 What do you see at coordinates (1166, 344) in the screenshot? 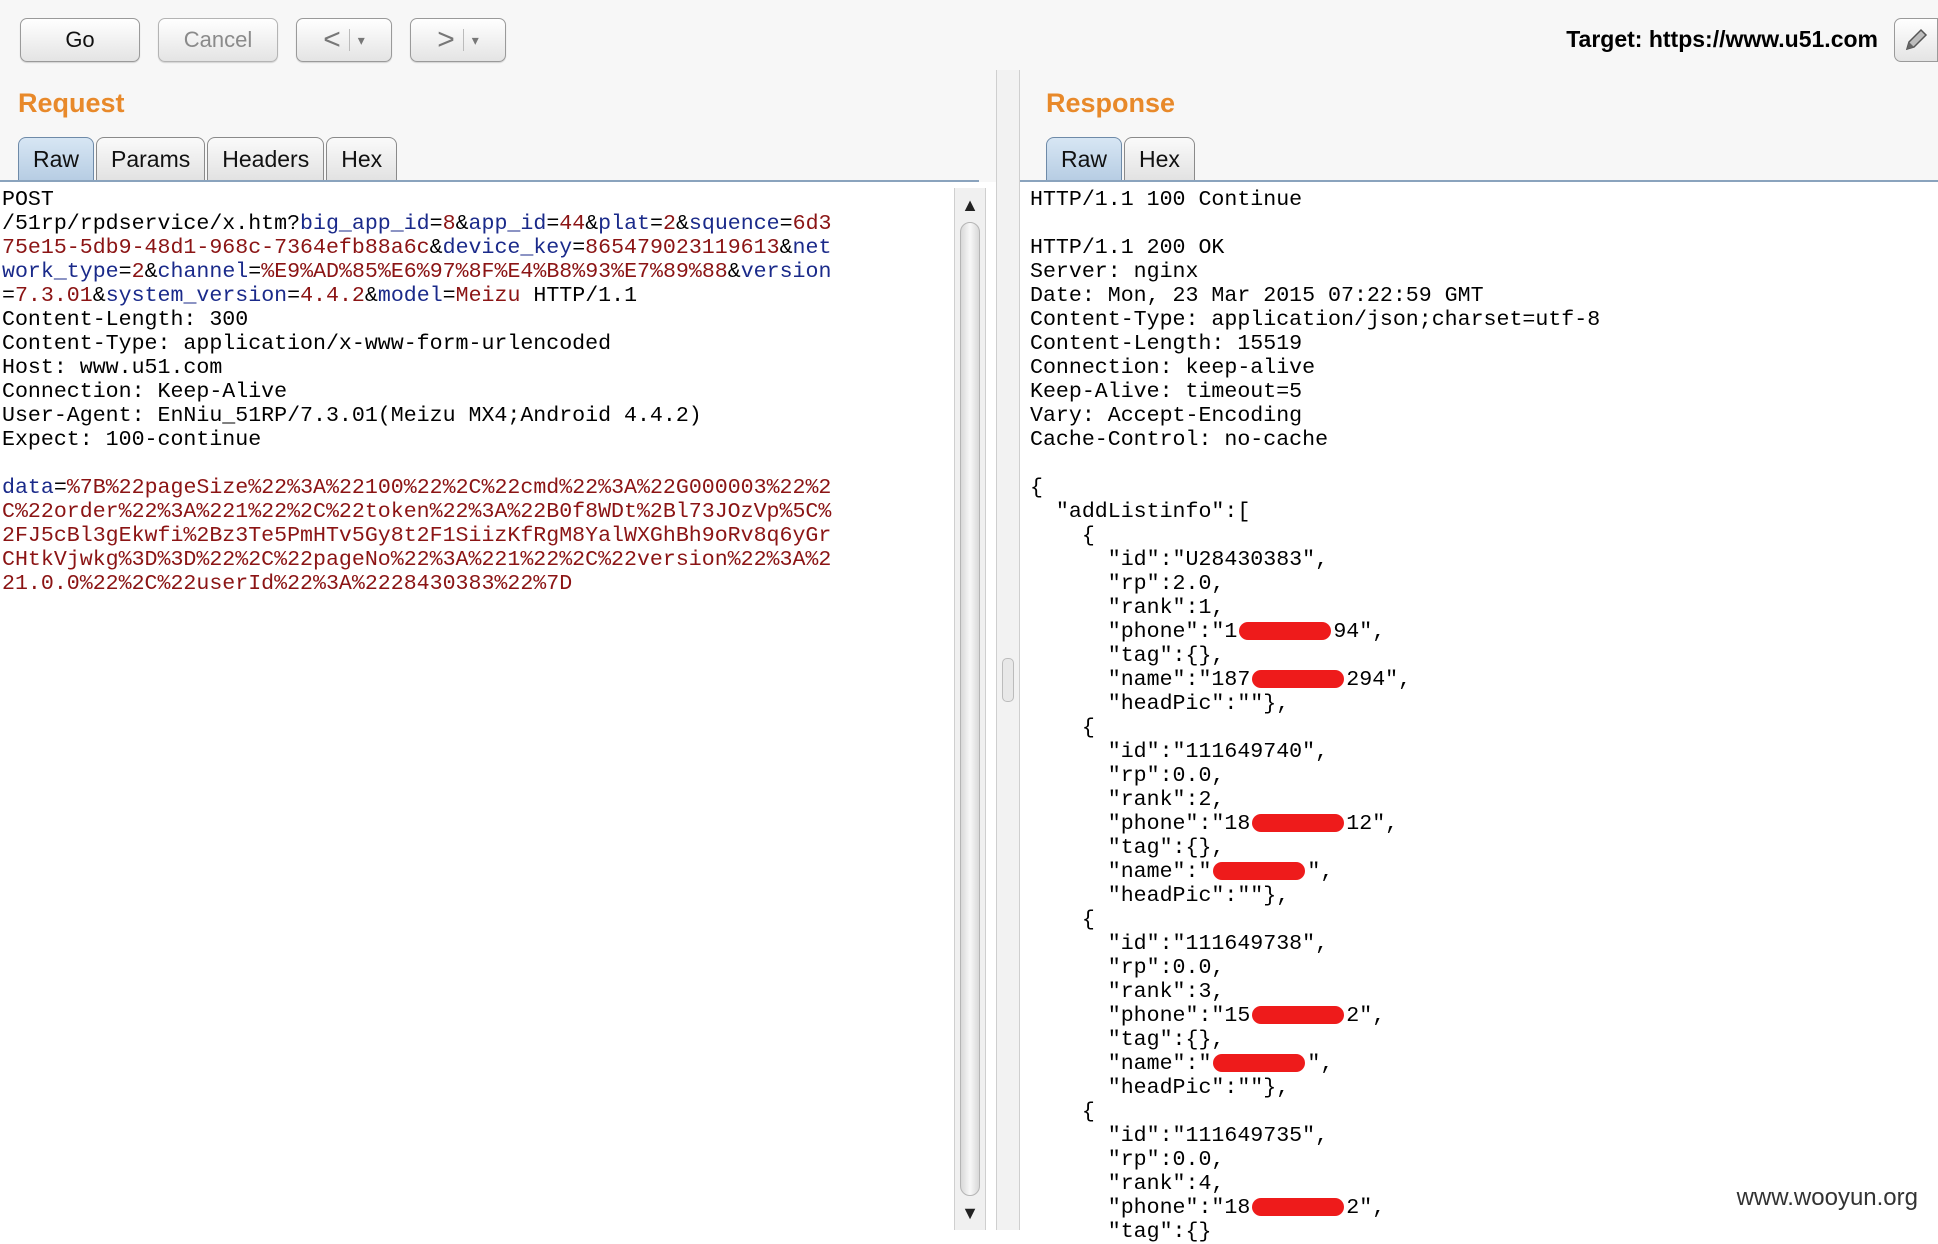
I see `response-line: Content-Length: 15519` at bounding box center [1166, 344].